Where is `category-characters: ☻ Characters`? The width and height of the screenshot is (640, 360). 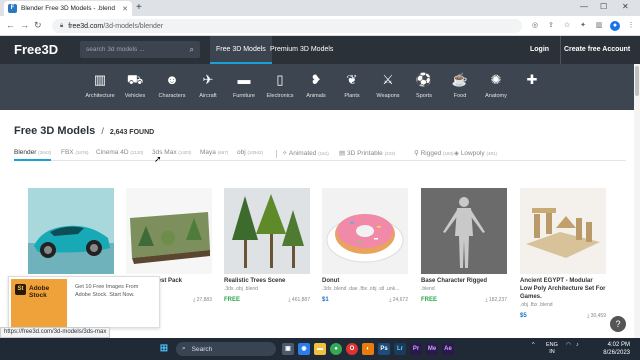
category-characters: ☻ Characters is located at coordinates (172, 85).